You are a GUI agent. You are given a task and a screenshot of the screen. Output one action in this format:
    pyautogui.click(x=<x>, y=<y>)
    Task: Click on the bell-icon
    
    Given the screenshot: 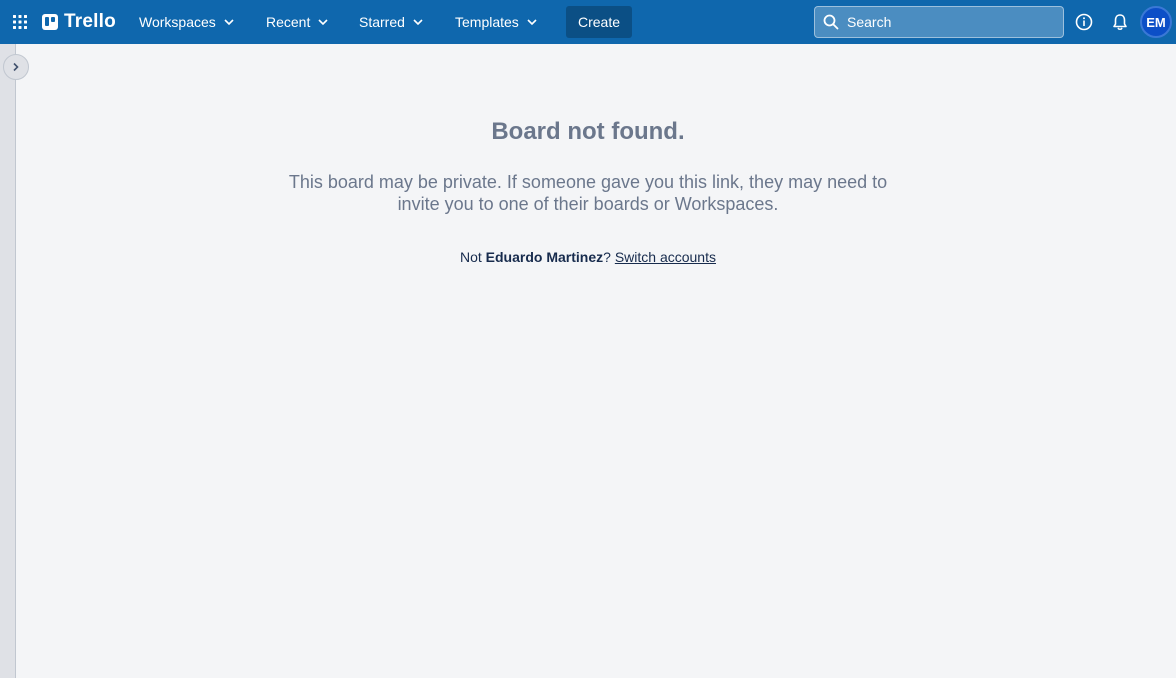 What is the action you would take?
    pyautogui.click(x=1120, y=22)
    